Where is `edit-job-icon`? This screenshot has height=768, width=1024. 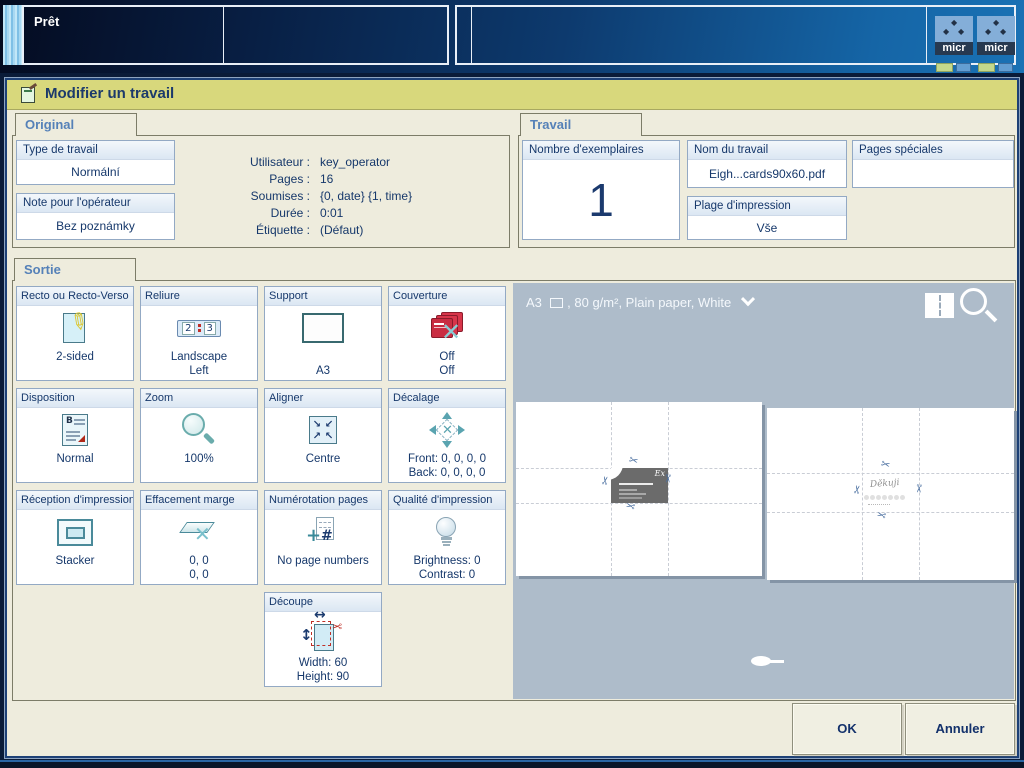 edit-job-icon is located at coordinates (28, 95).